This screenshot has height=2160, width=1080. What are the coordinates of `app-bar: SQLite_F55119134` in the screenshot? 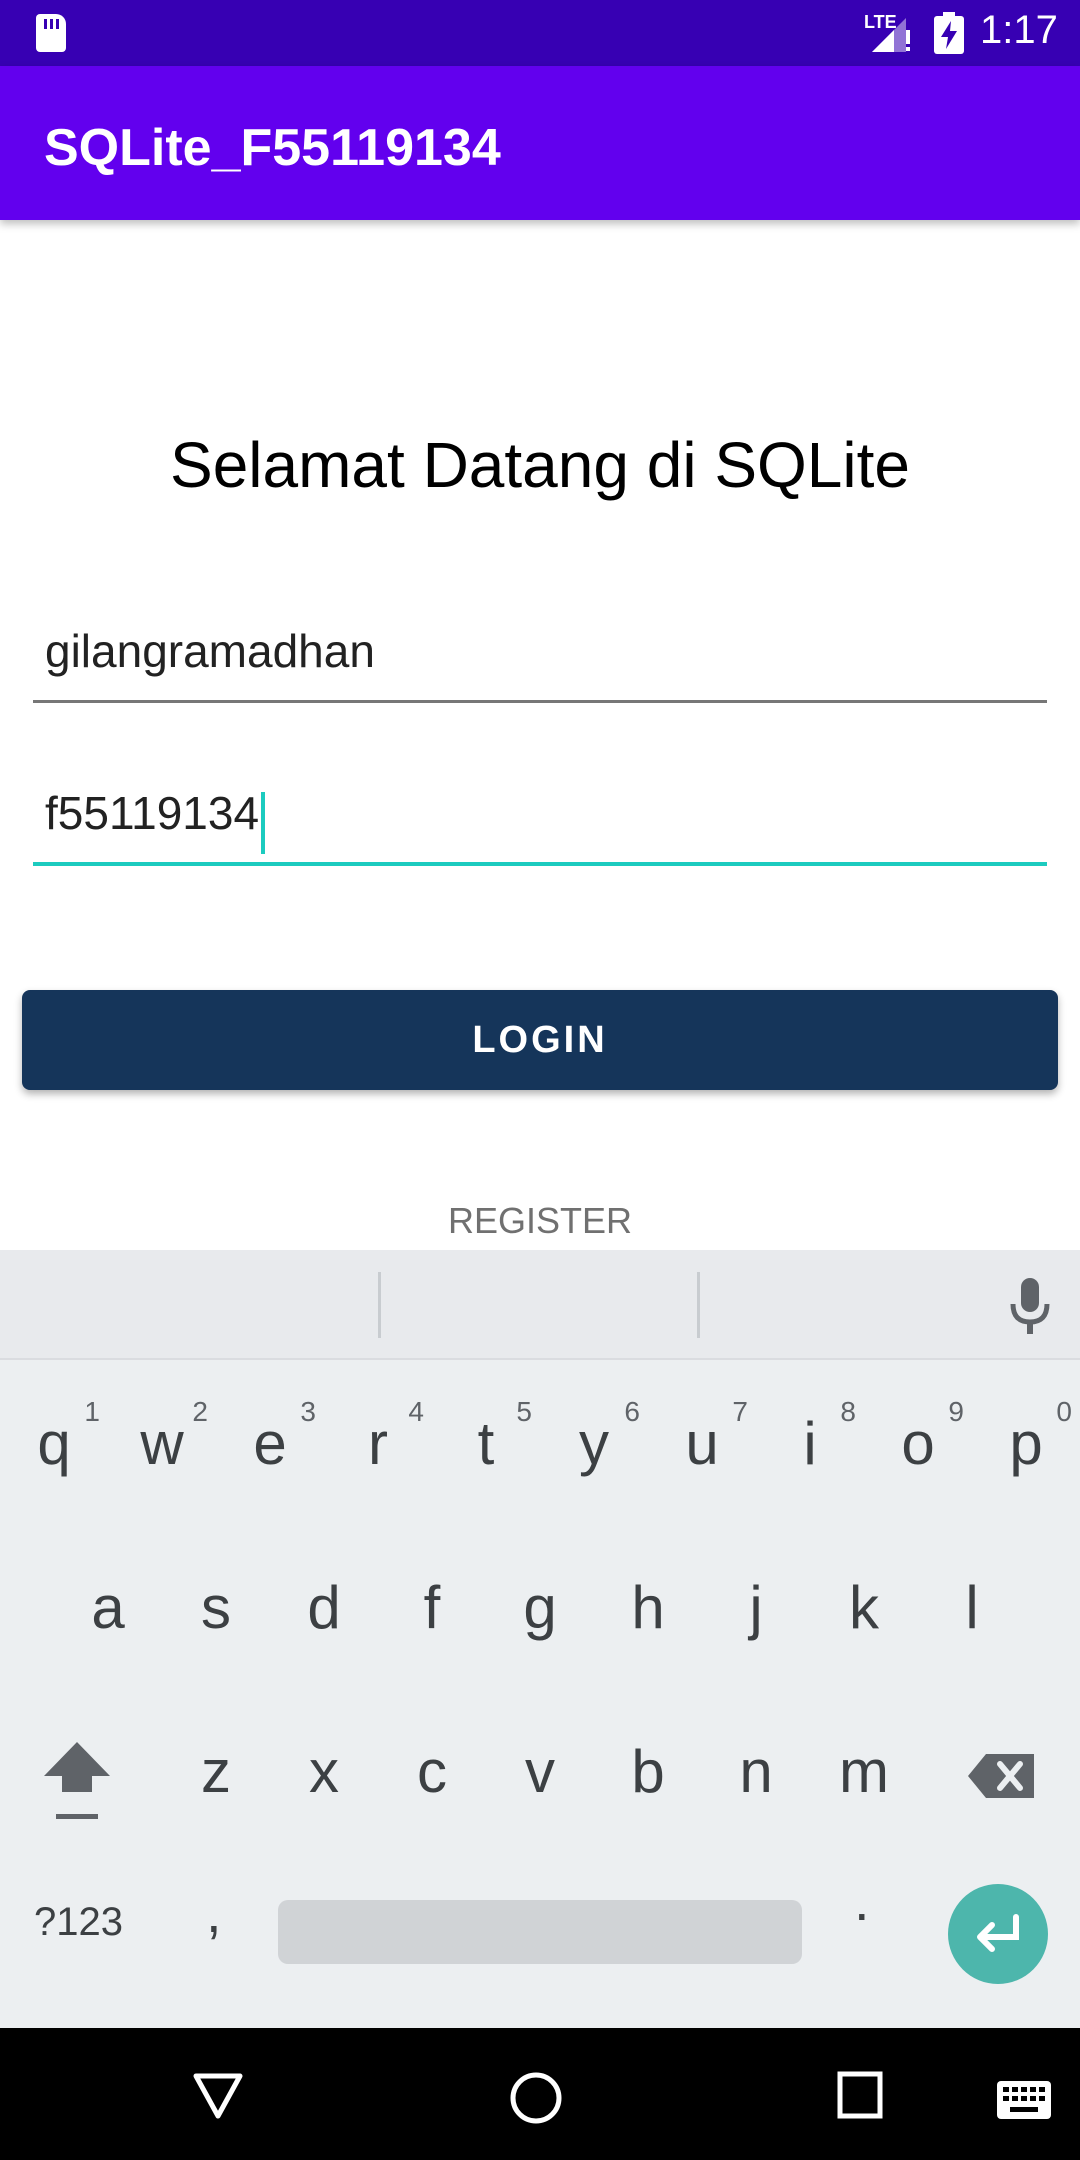 It's located at (540, 143).